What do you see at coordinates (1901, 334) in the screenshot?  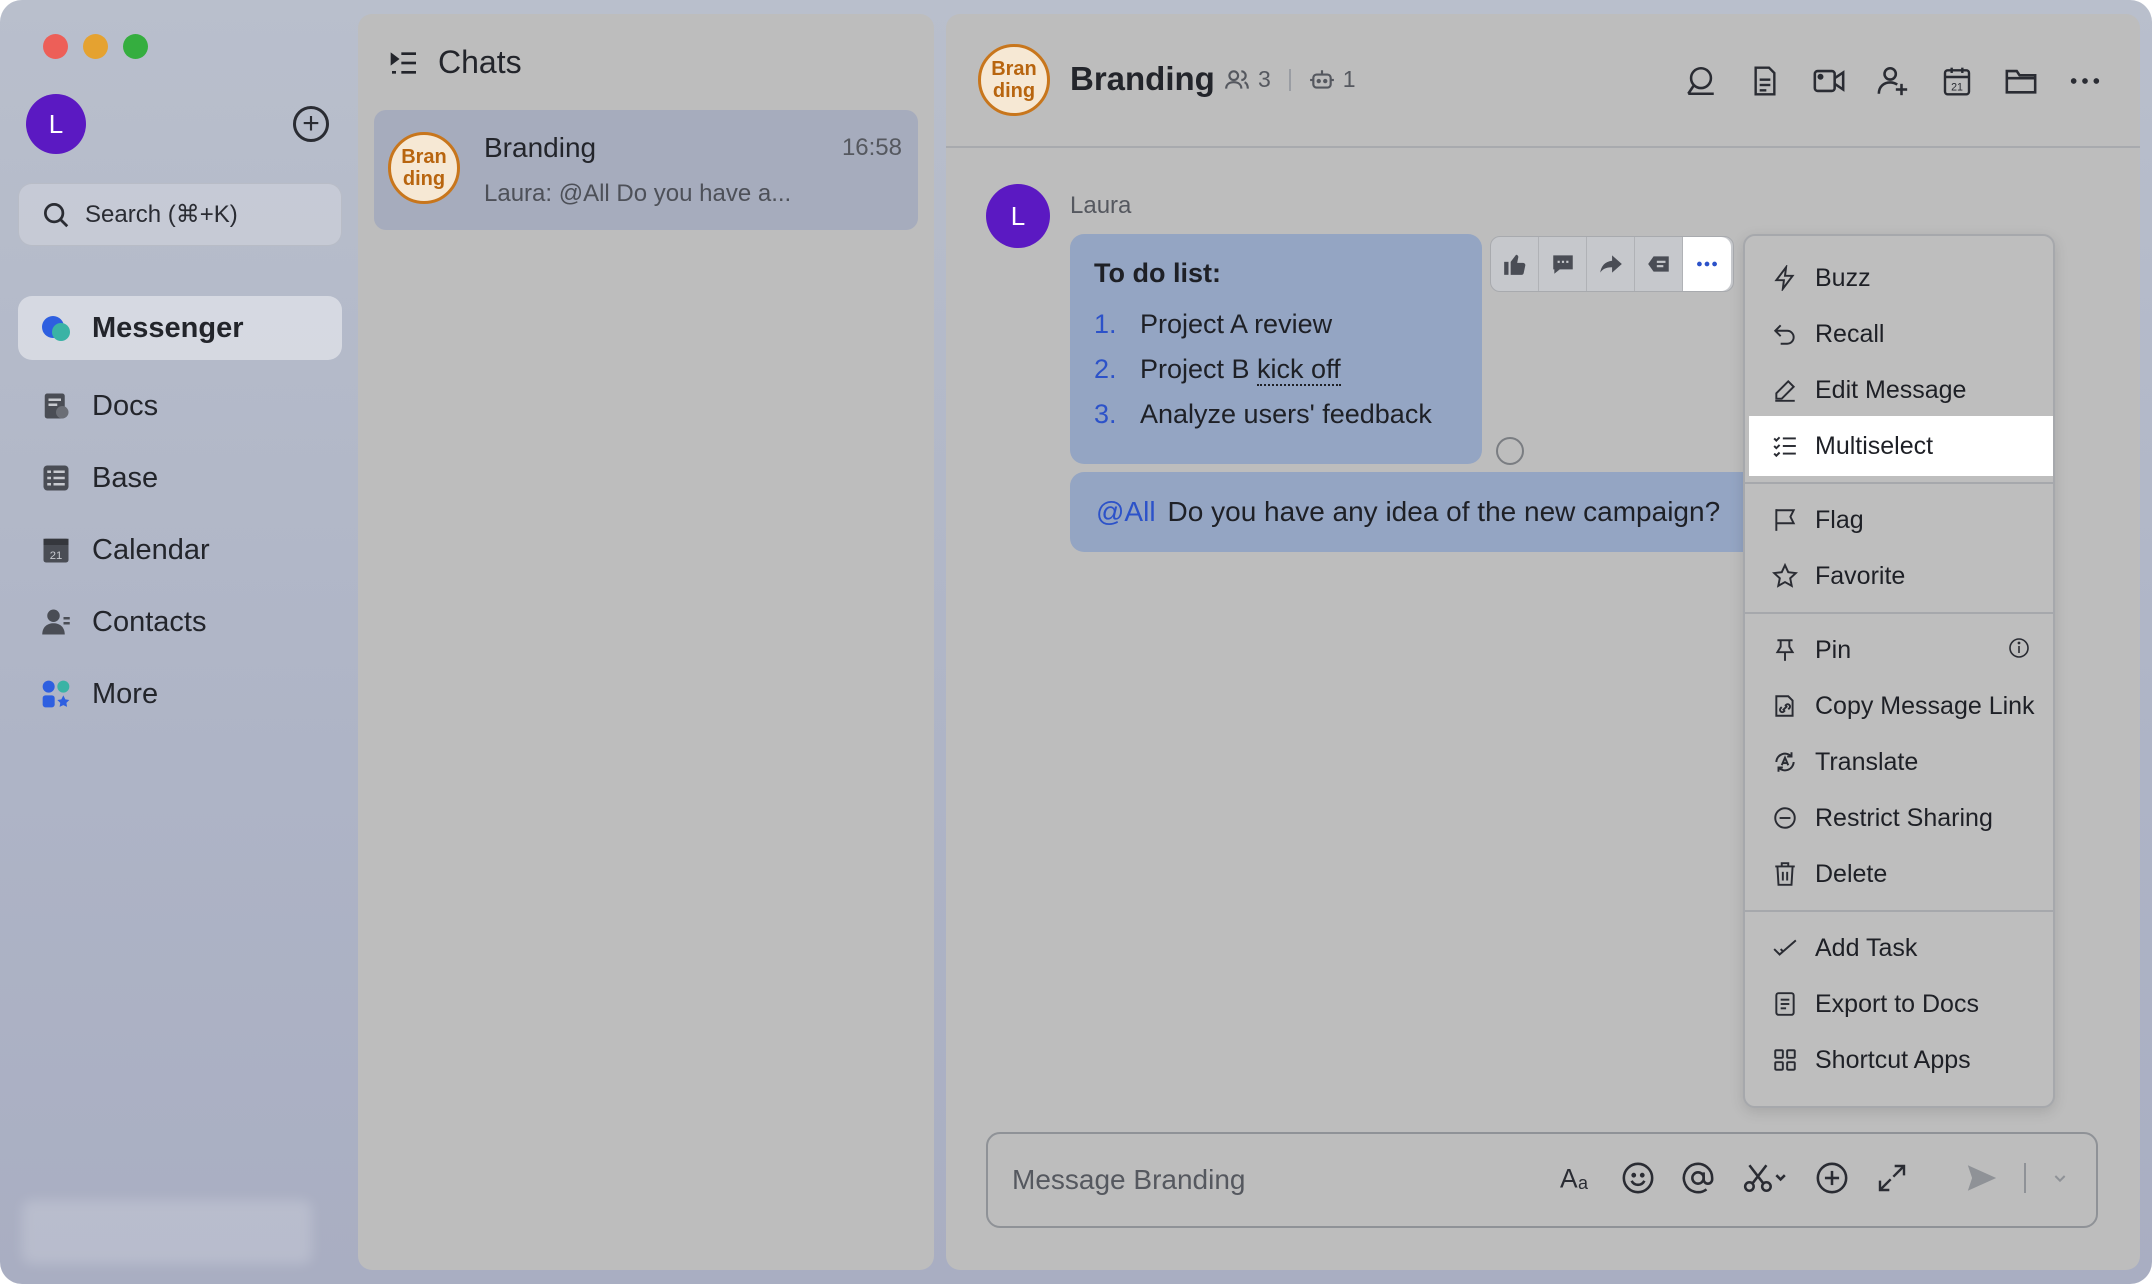 I see `menu-item-recall: Recall` at bounding box center [1901, 334].